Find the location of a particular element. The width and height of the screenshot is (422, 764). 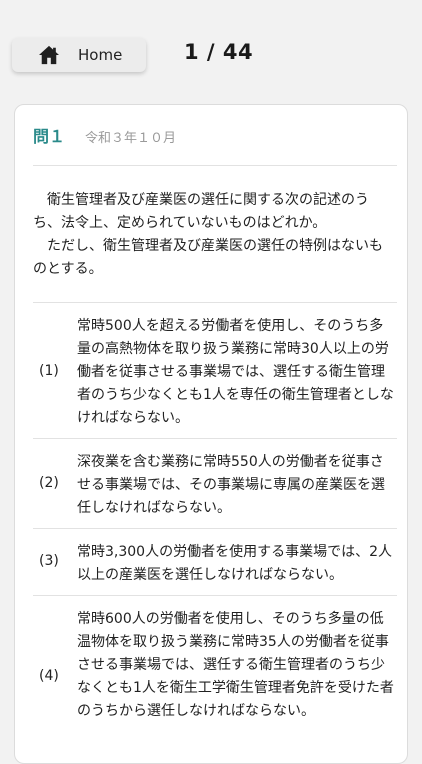

question-number: 問１ is located at coordinates (49, 136).